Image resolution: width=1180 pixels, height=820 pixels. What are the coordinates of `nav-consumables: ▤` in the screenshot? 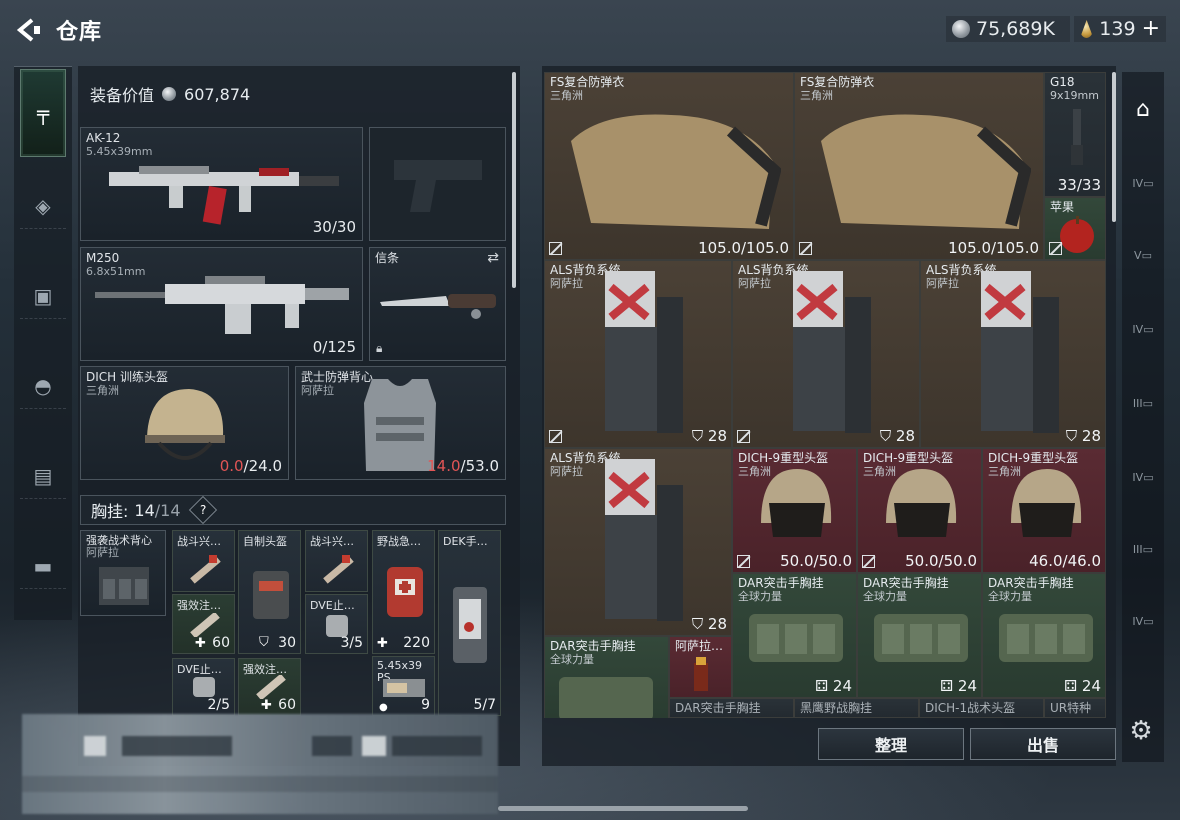 It's located at (43, 476).